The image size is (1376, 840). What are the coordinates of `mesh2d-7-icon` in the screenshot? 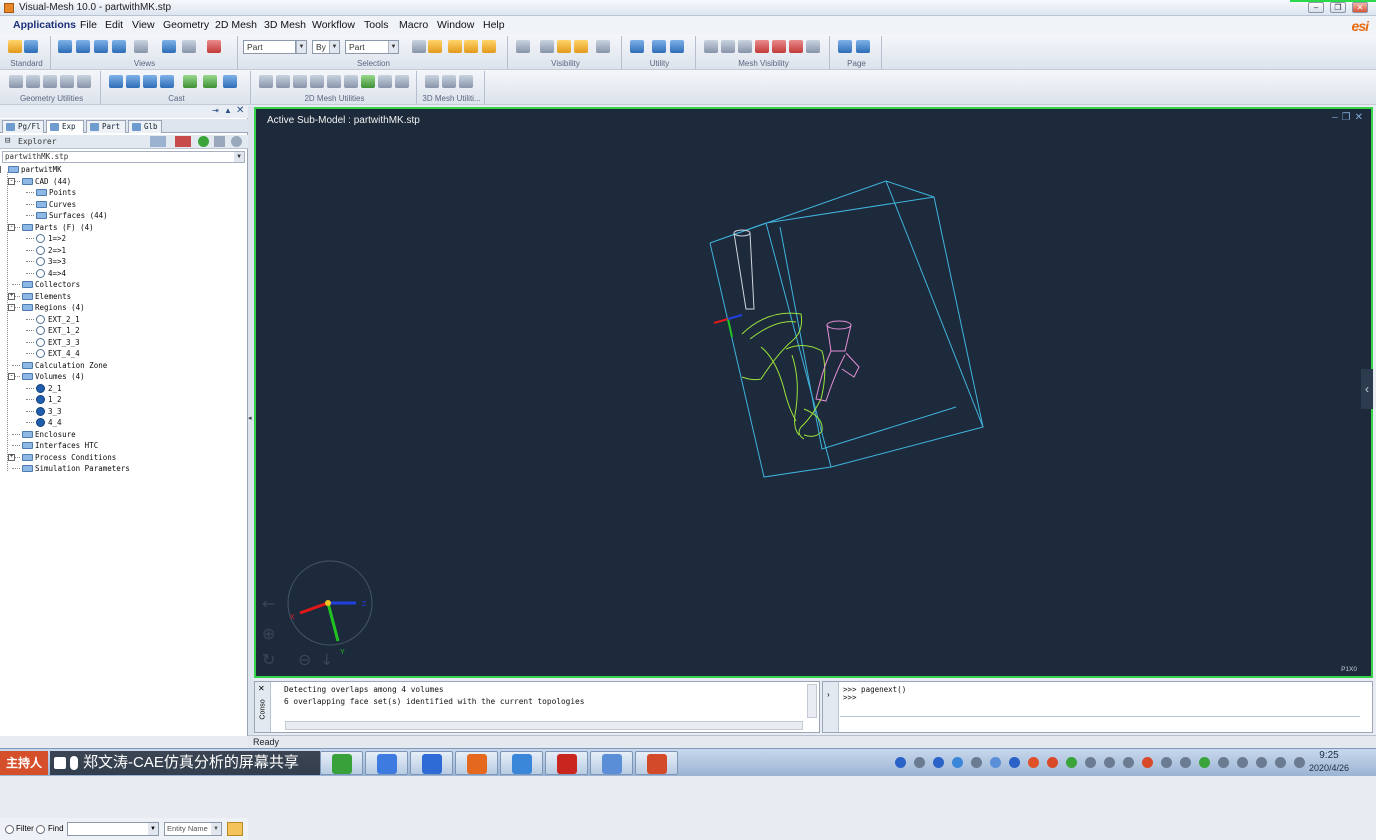 It's located at (368, 81).